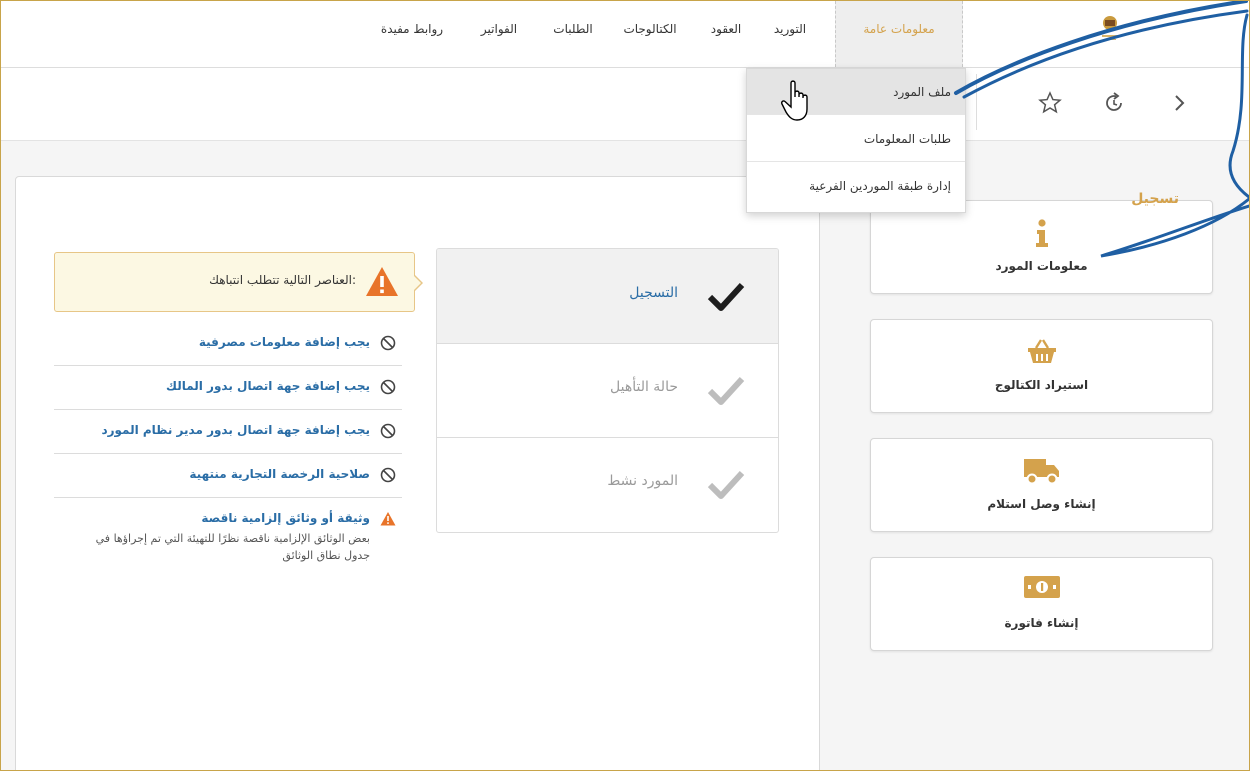 The image size is (1252, 773). I want to click on tile-label: إنشاء فاتورة, so click(1041, 623).